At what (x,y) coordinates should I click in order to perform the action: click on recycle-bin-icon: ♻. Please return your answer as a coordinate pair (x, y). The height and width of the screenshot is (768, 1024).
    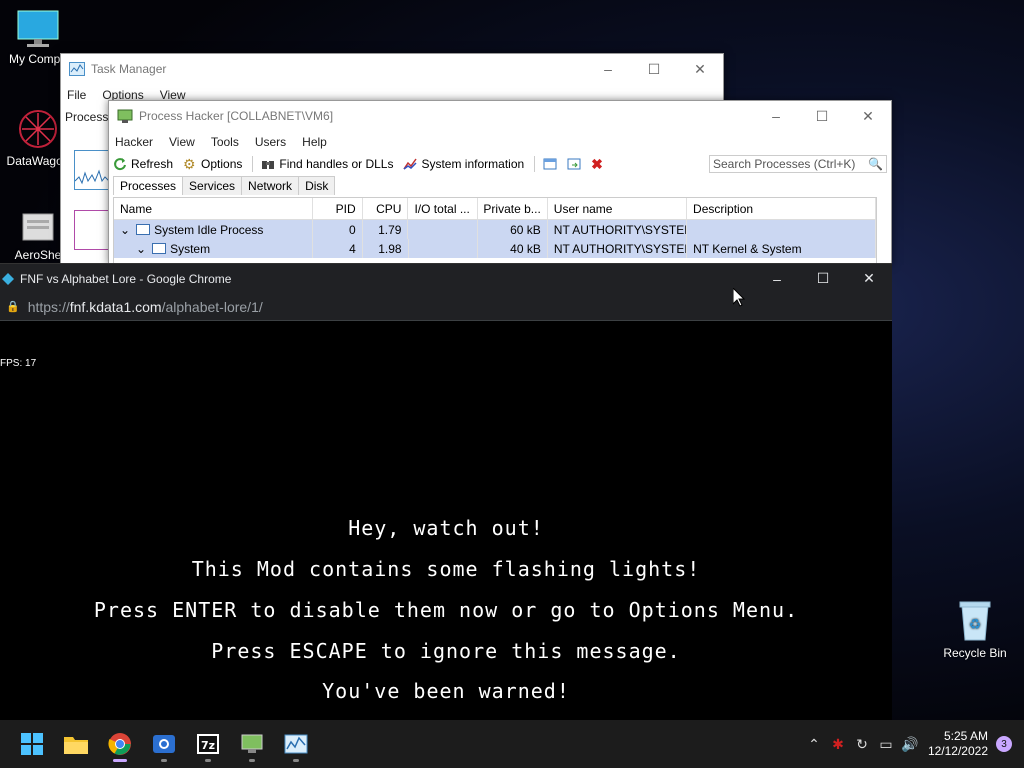
    Looking at the image, I should click on (975, 620).